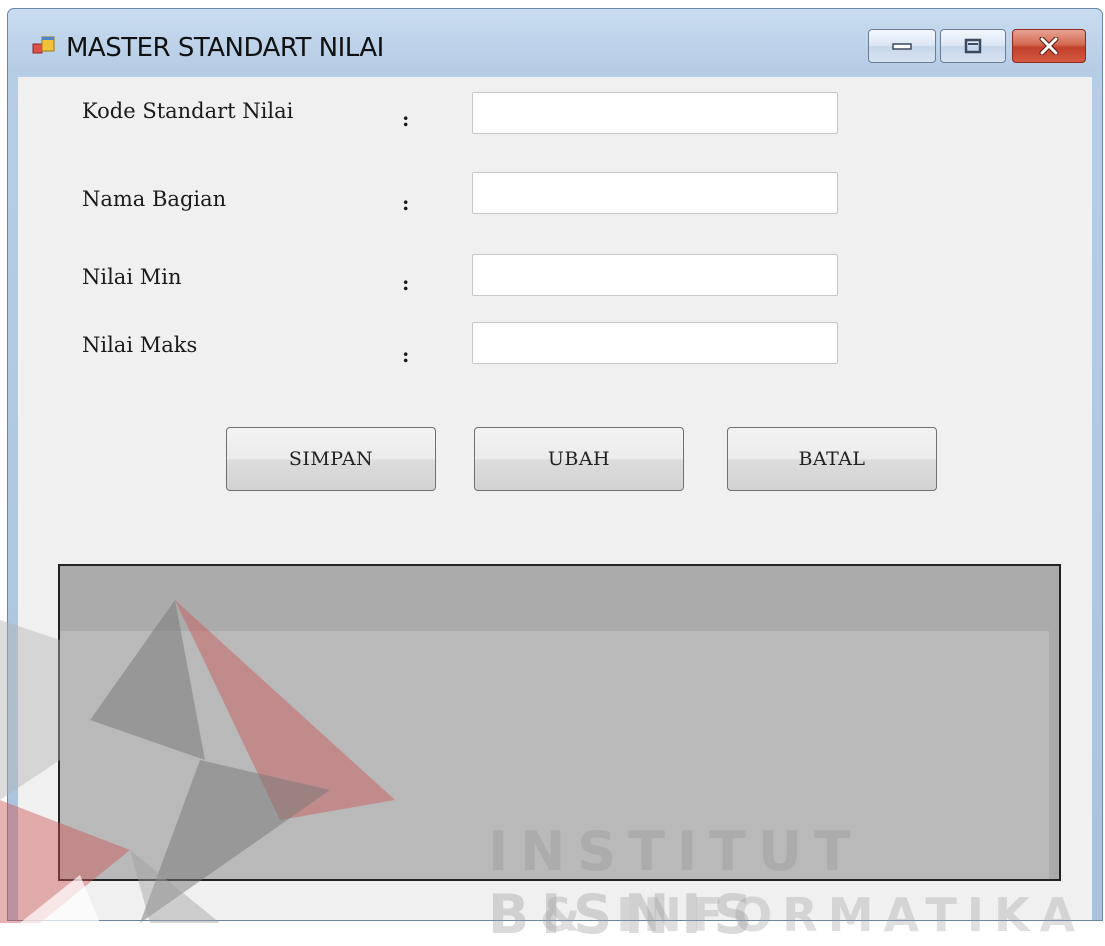 This screenshot has height=946, width=1105. Describe the element at coordinates (225, 48) in the screenshot. I see `window-title: MASTER STANDART NILAI` at that location.